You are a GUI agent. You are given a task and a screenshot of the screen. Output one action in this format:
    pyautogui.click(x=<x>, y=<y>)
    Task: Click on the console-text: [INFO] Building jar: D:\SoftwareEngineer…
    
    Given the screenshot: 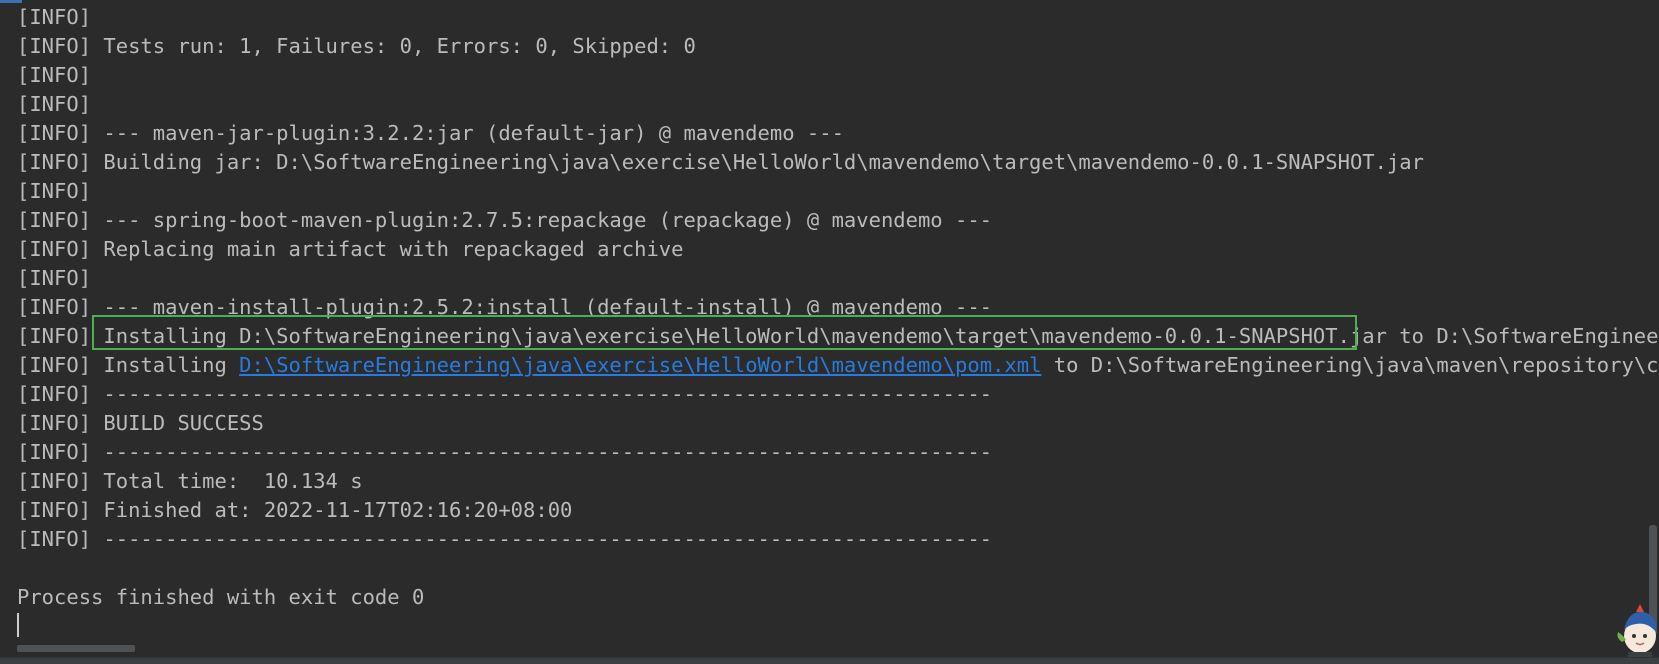 What is the action you would take?
    pyautogui.click(x=720, y=162)
    